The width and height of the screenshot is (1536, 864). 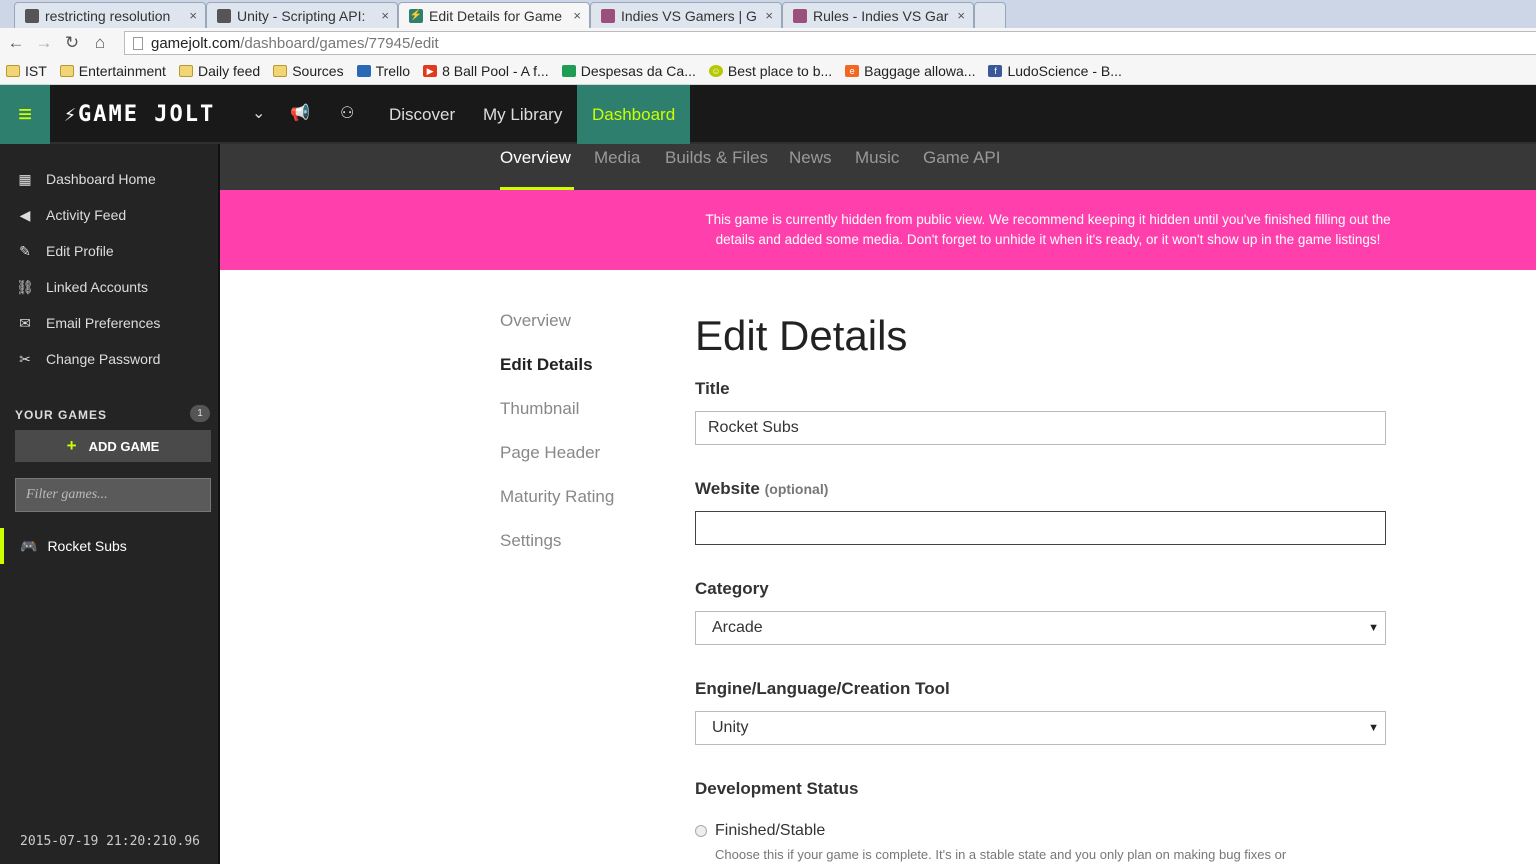 What do you see at coordinates (770, 831) in the screenshot?
I see `finished-stable-label: Finished/Stable` at bounding box center [770, 831].